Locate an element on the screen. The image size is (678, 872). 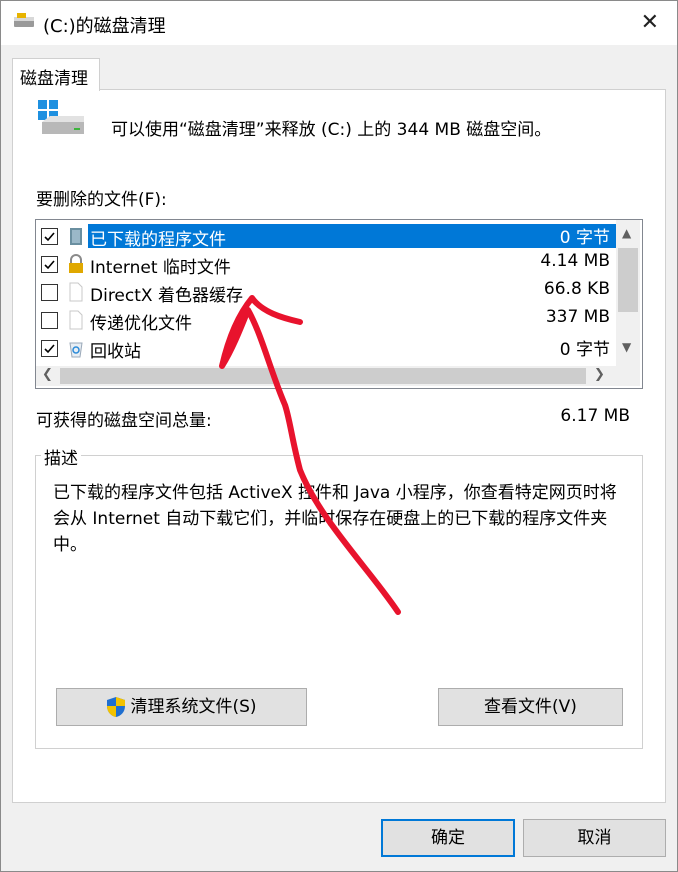
folder-icon is located at coordinates (76, 236).